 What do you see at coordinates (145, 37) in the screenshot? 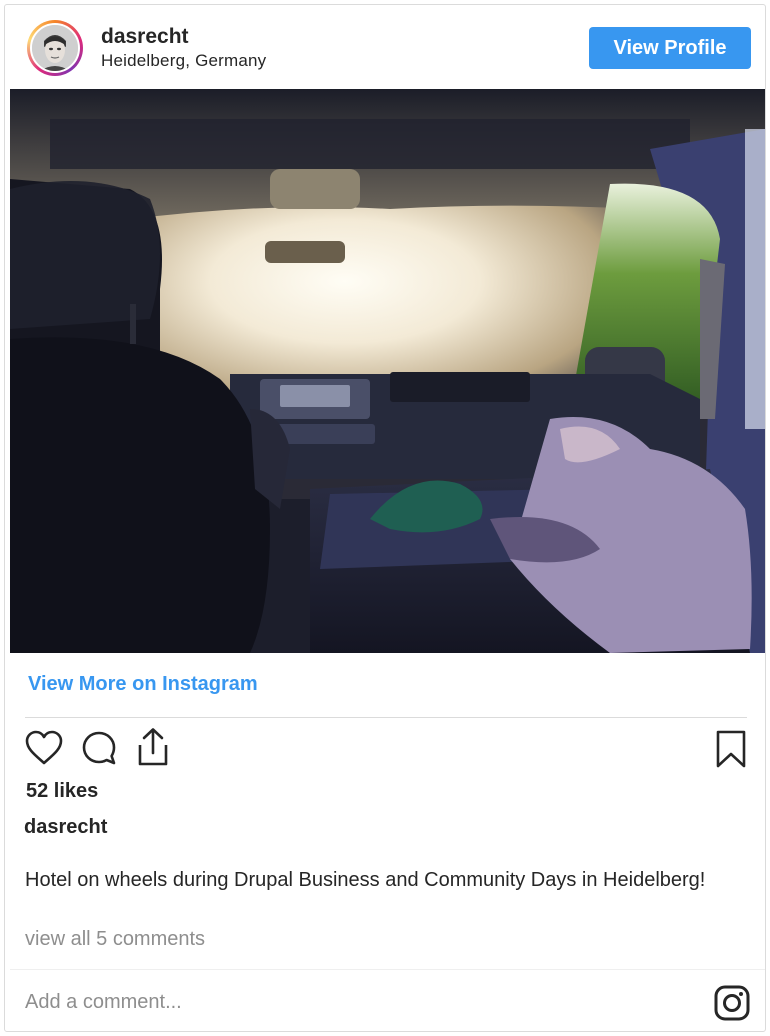
I see `header-username: dasrecht` at bounding box center [145, 37].